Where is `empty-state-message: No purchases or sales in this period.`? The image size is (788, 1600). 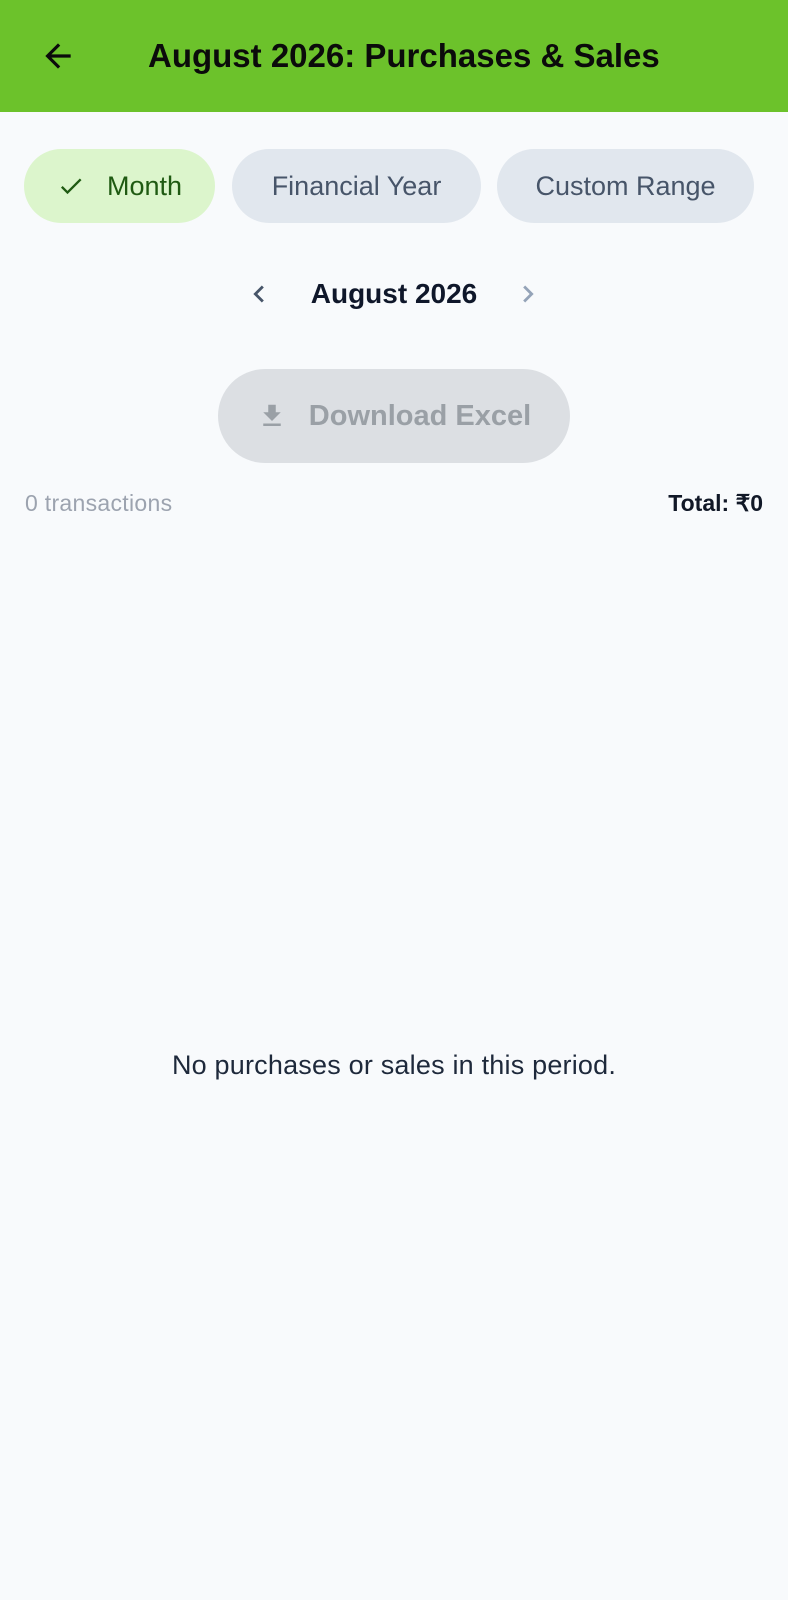 empty-state-message: No purchases or sales in this period. is located at coordinates (394, 1065).